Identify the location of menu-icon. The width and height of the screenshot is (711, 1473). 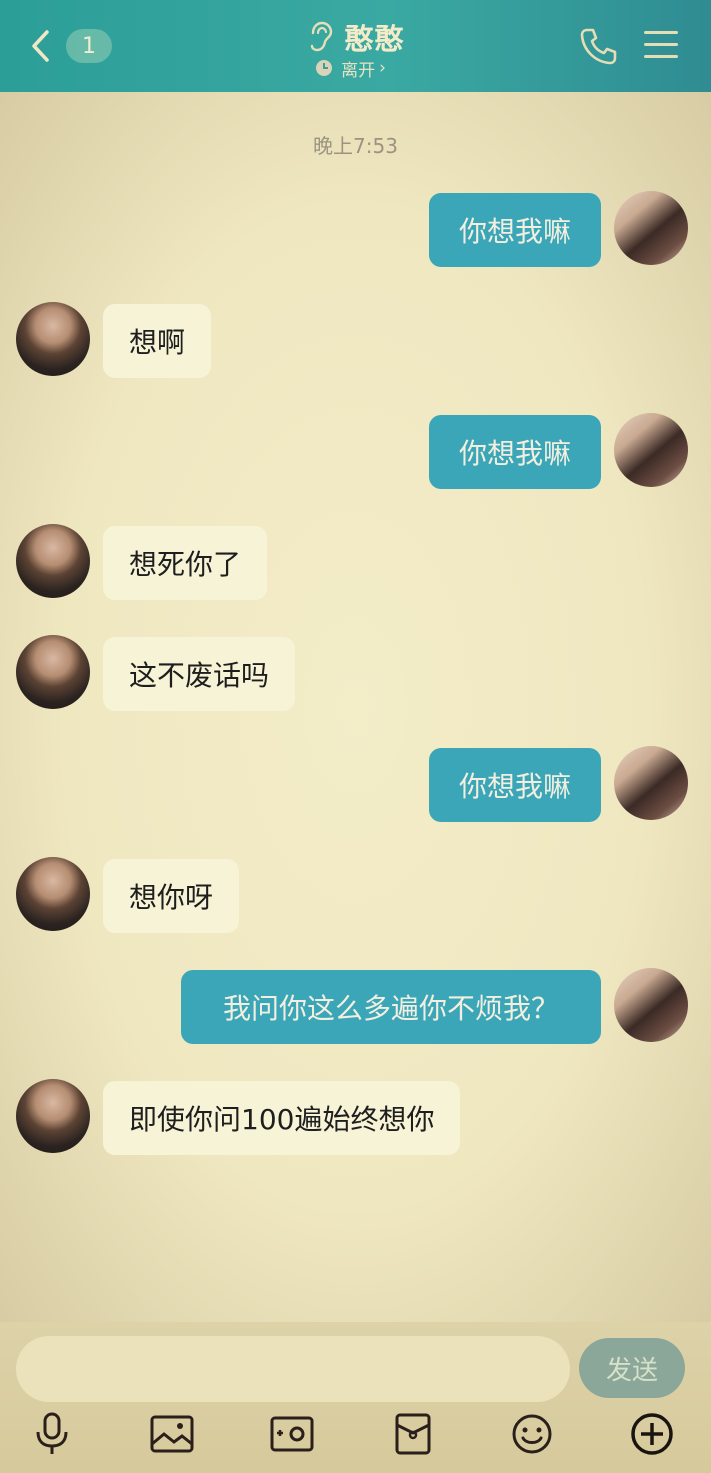
(661, 48).